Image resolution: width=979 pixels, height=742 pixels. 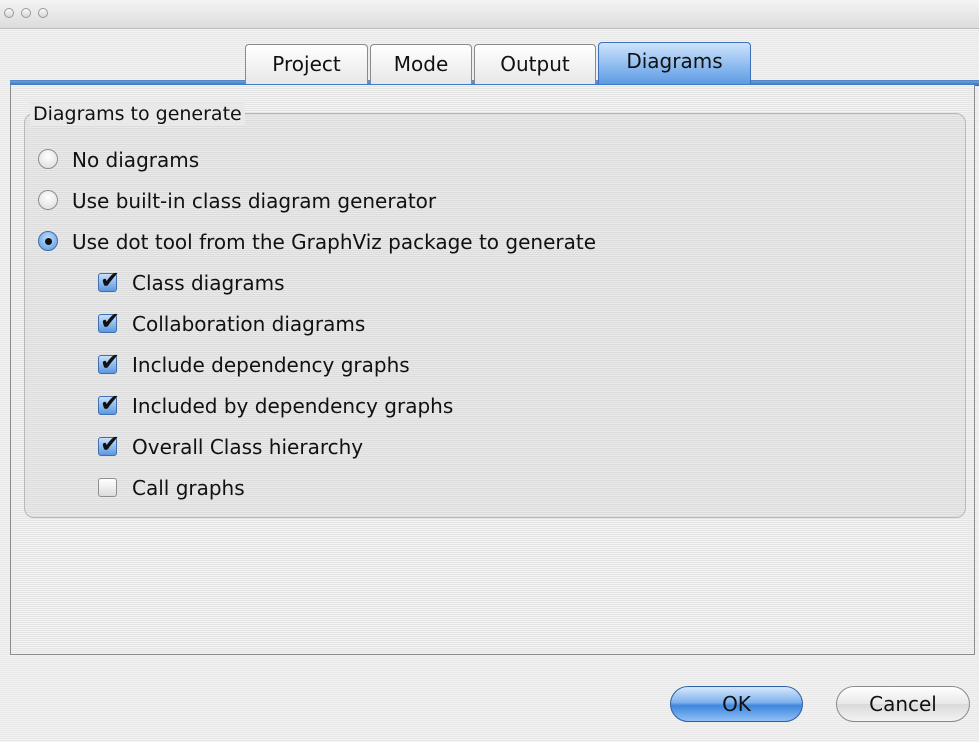 What do you see at coordinates (674, 63) in the screenshot?
I see `tab-diagrams: Diagrams` at bounding box center [674, 63].